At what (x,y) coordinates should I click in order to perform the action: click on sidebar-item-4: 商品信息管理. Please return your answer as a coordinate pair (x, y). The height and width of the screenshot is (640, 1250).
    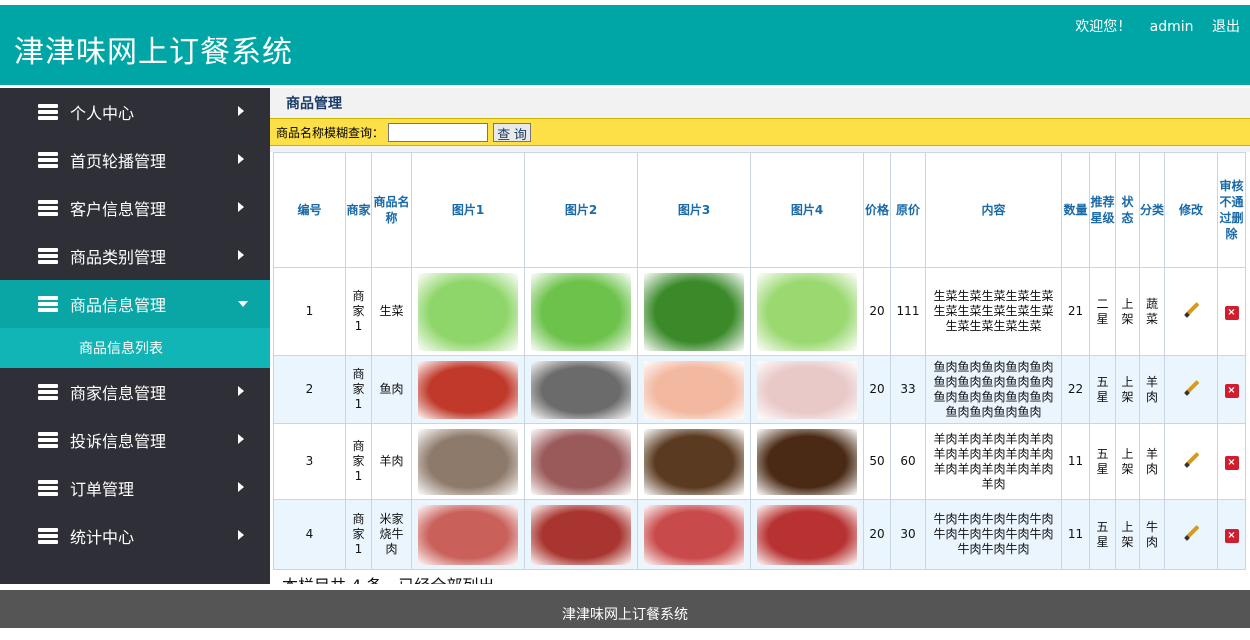
    Looking at the image, I should click on (135, 304).